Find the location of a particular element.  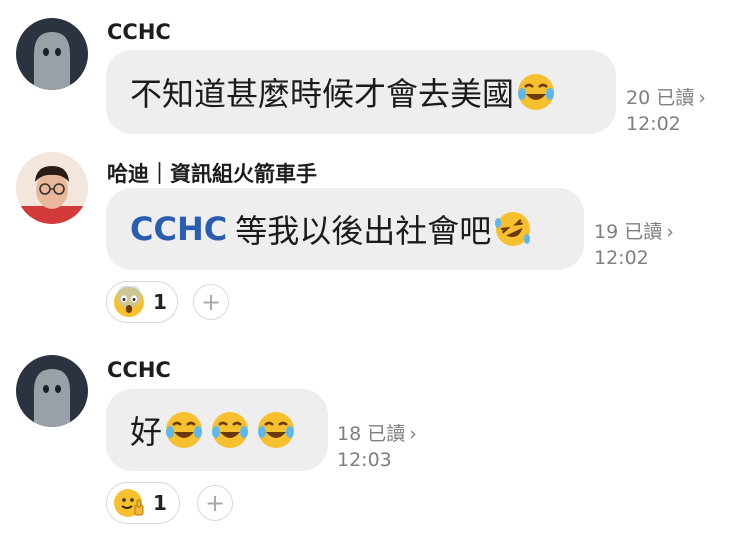

face-screaming-in-fear-icon is located at coordinates (129, 301).